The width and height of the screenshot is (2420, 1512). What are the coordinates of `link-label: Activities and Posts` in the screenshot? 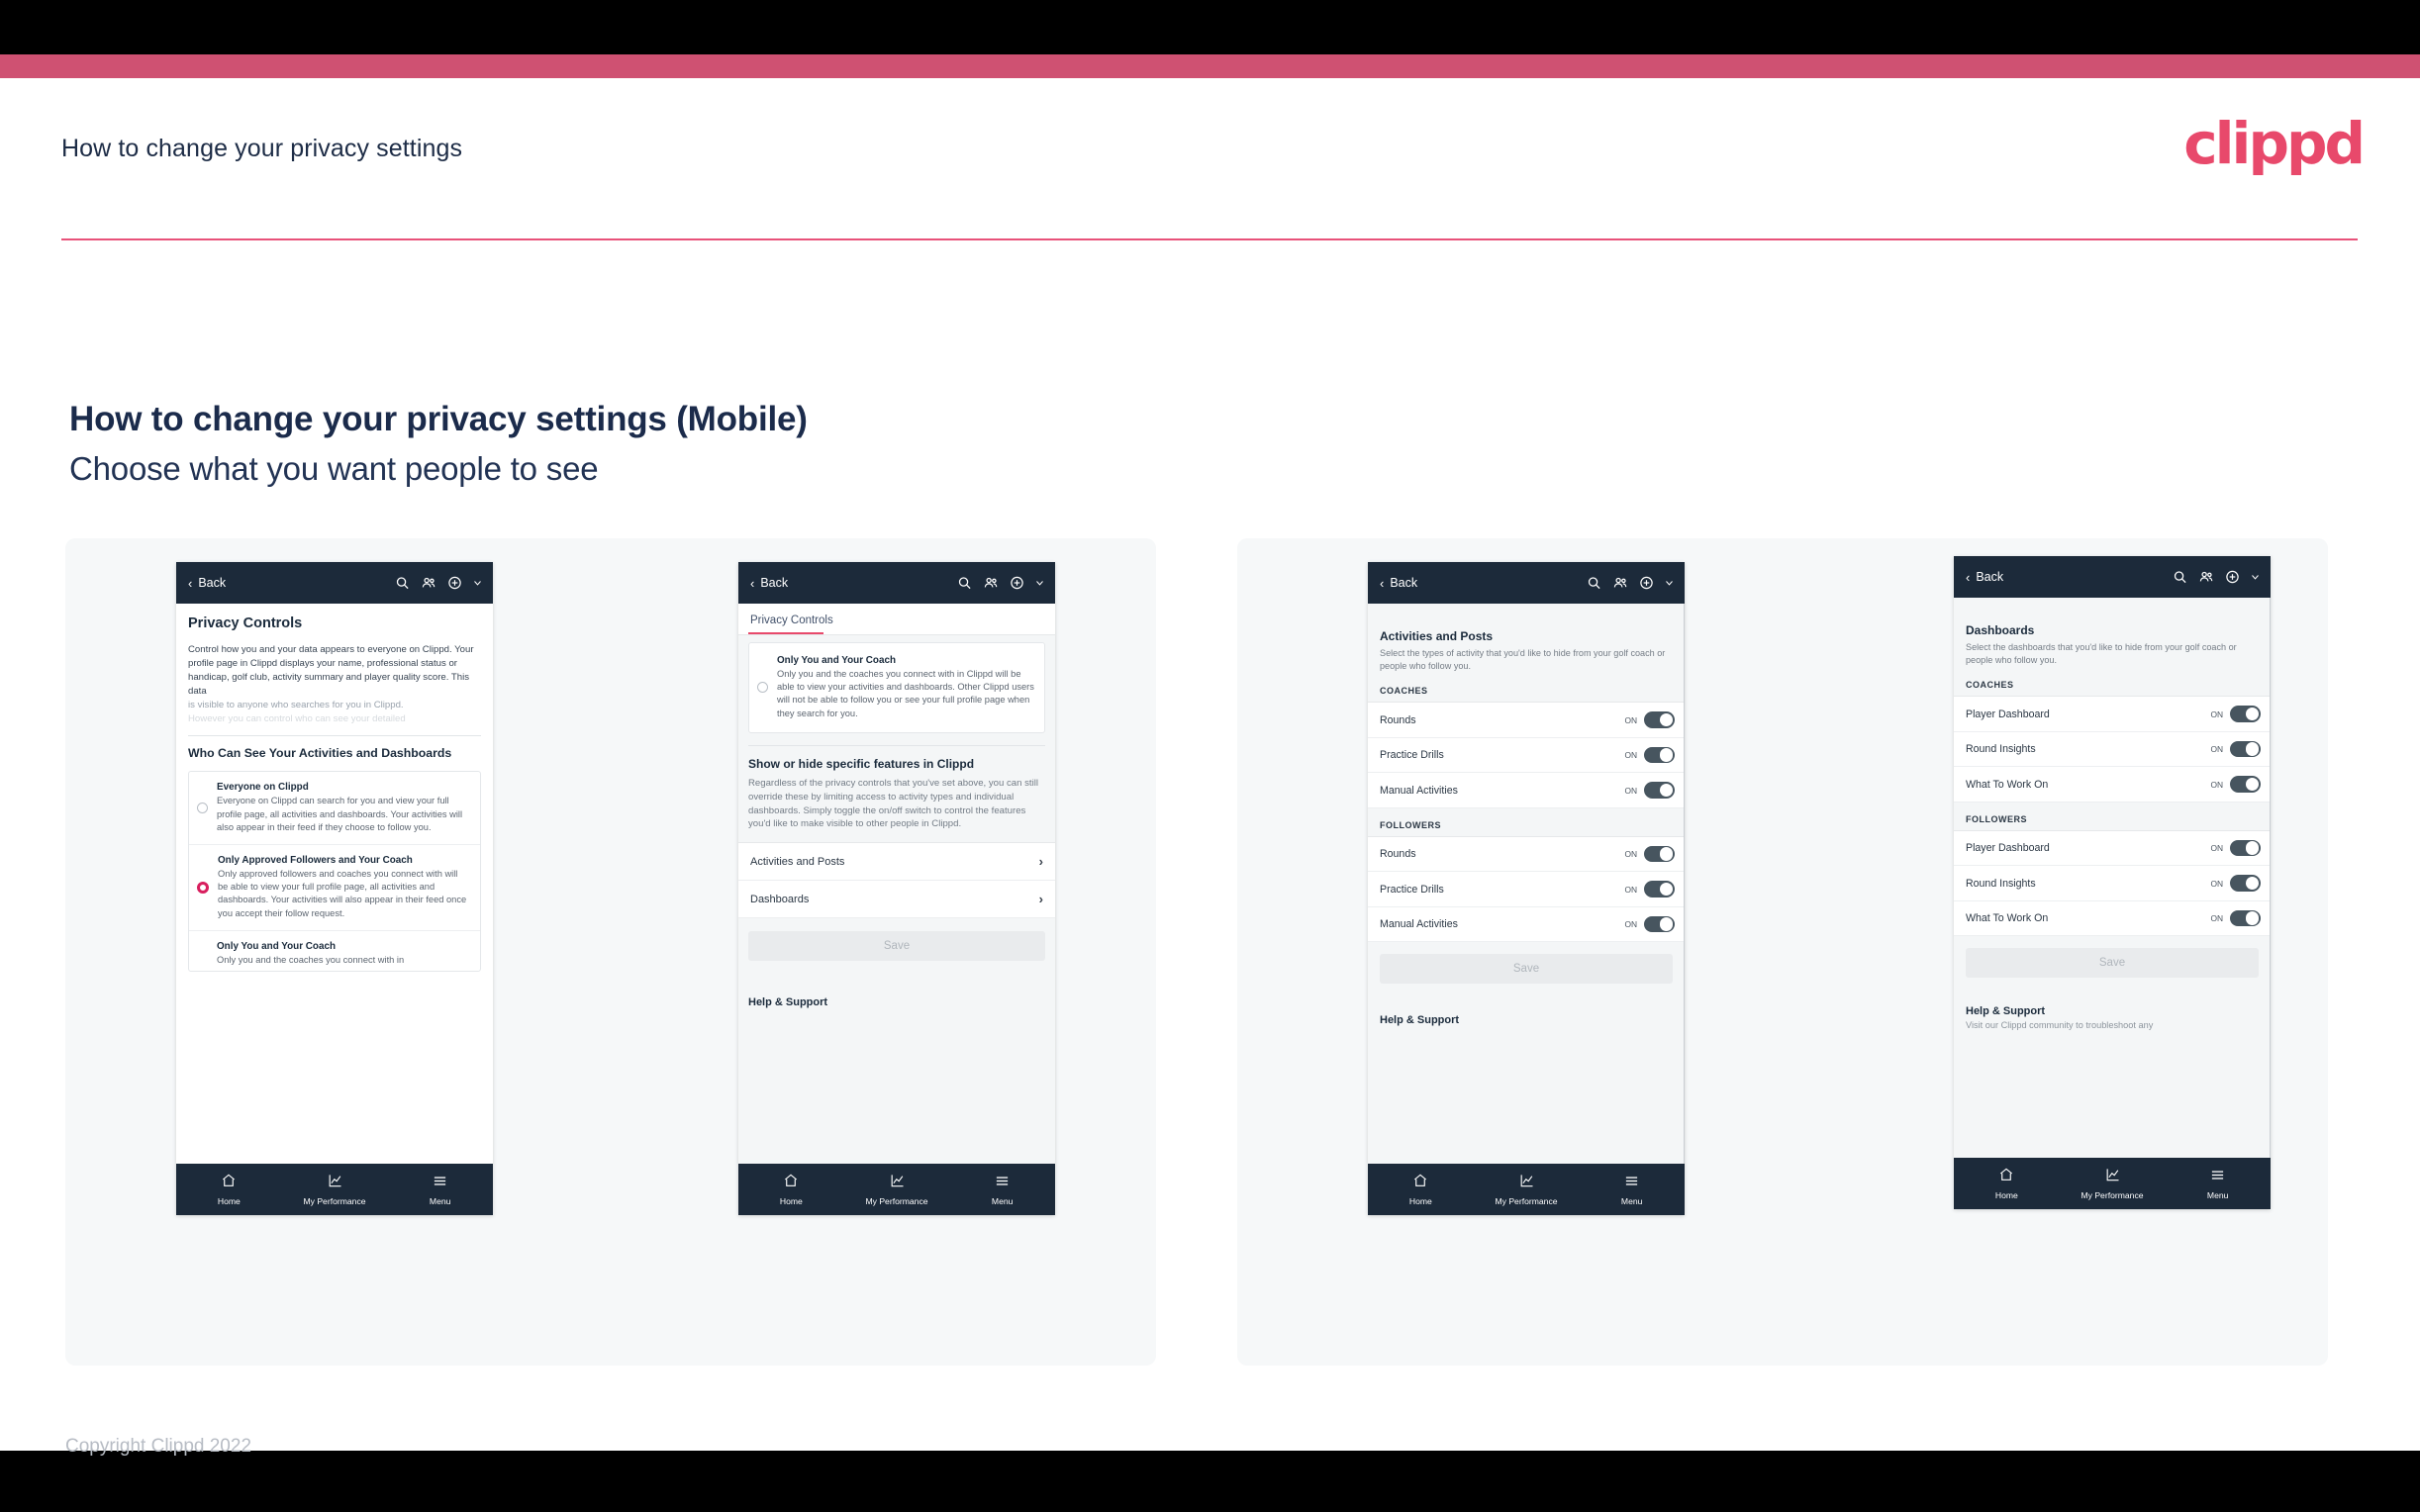 It's located at (797, 862).